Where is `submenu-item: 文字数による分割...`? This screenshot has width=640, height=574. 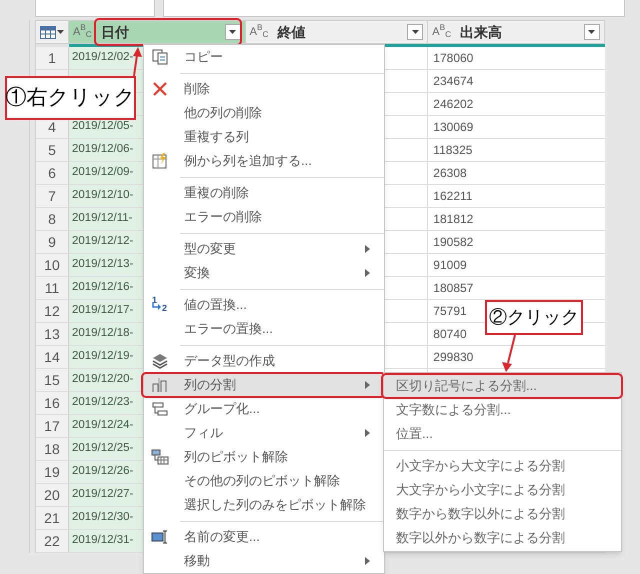
submenu-item: 文字数による分割... is located at coordinates (502, 410).